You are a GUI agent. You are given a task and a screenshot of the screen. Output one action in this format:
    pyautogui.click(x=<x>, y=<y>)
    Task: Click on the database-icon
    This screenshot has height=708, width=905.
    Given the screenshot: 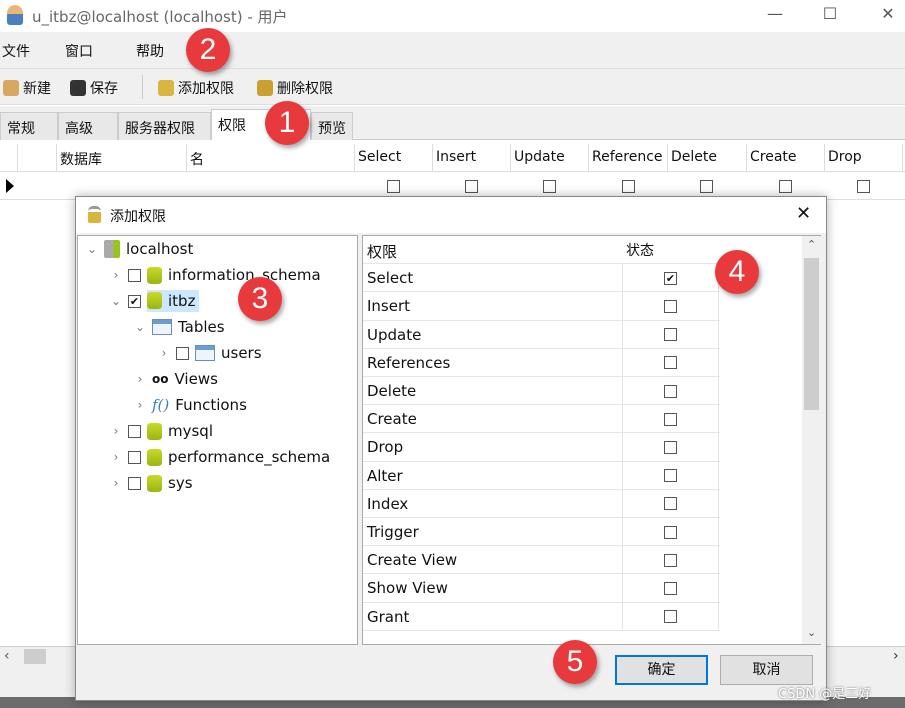 What is the action you would take?
    pyautogui.click(x=154, y=431)
    